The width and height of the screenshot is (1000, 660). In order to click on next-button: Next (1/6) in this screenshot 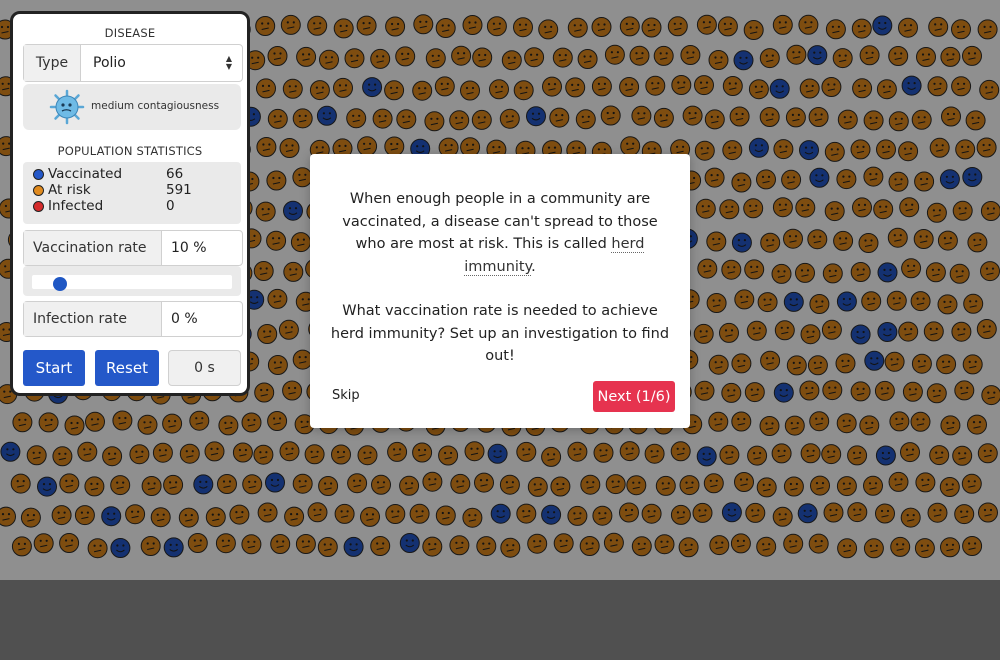, I will do `click(634, 396)`.